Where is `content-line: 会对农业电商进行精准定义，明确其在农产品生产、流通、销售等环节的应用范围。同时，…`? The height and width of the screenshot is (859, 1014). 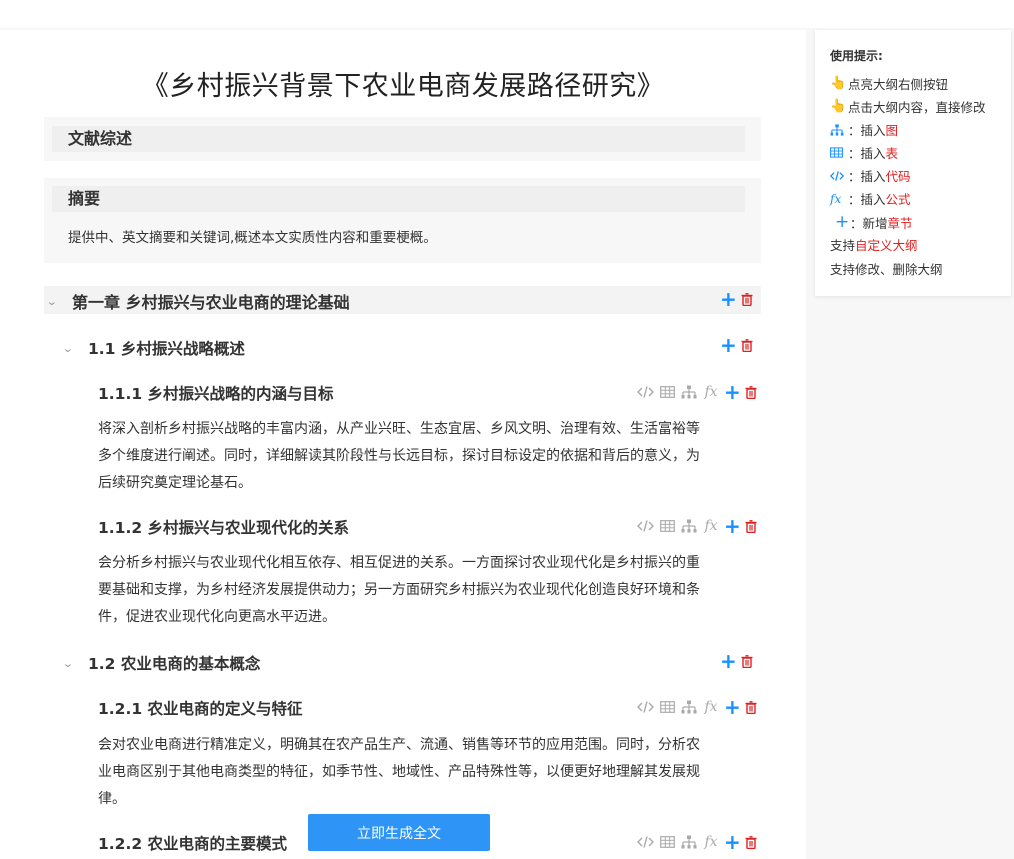 content-line: 会对农业电商进行精准定义，明确其在农产品生产、流通、销售等环节的应用范围。同时，… is located at coordinates (399, 745).